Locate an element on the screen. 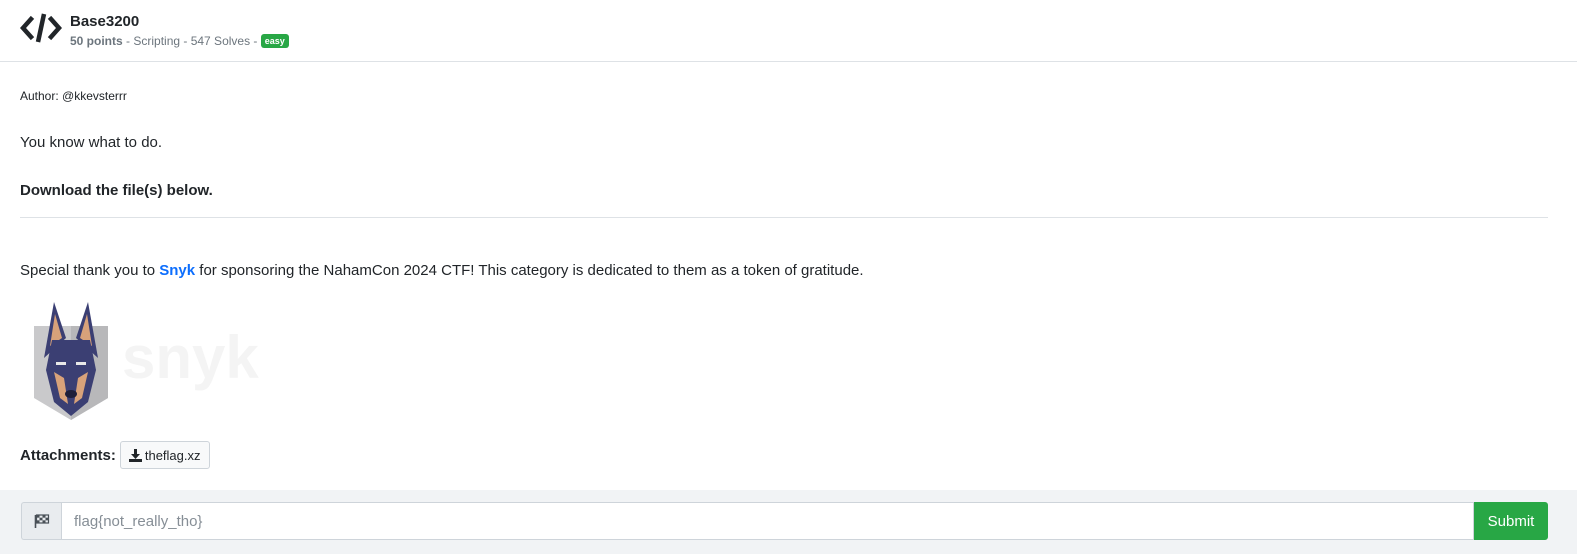 Image resolution: width=1577 pixels, height=554 pixels. attachment-file-button: theflag.xz is located at coordinates (164, 455).